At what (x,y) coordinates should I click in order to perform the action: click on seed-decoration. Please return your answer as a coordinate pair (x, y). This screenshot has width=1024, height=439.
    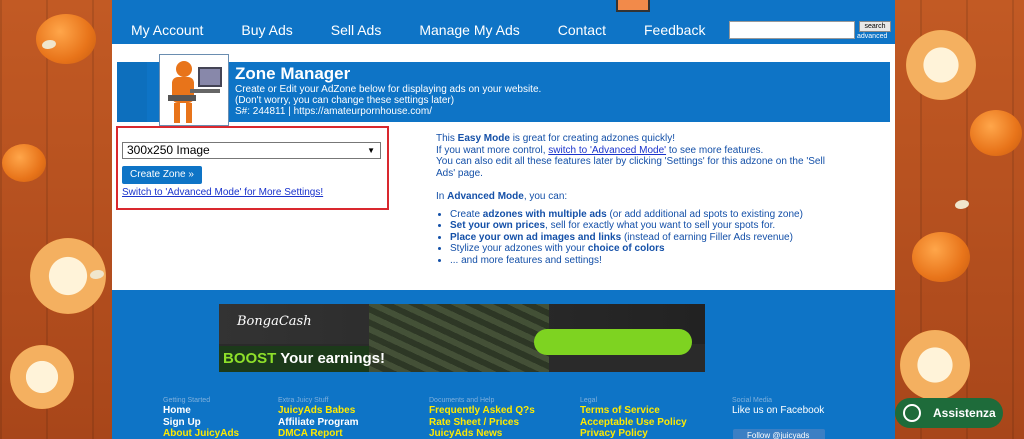
    Looking at the image, I should click on (962, 204).